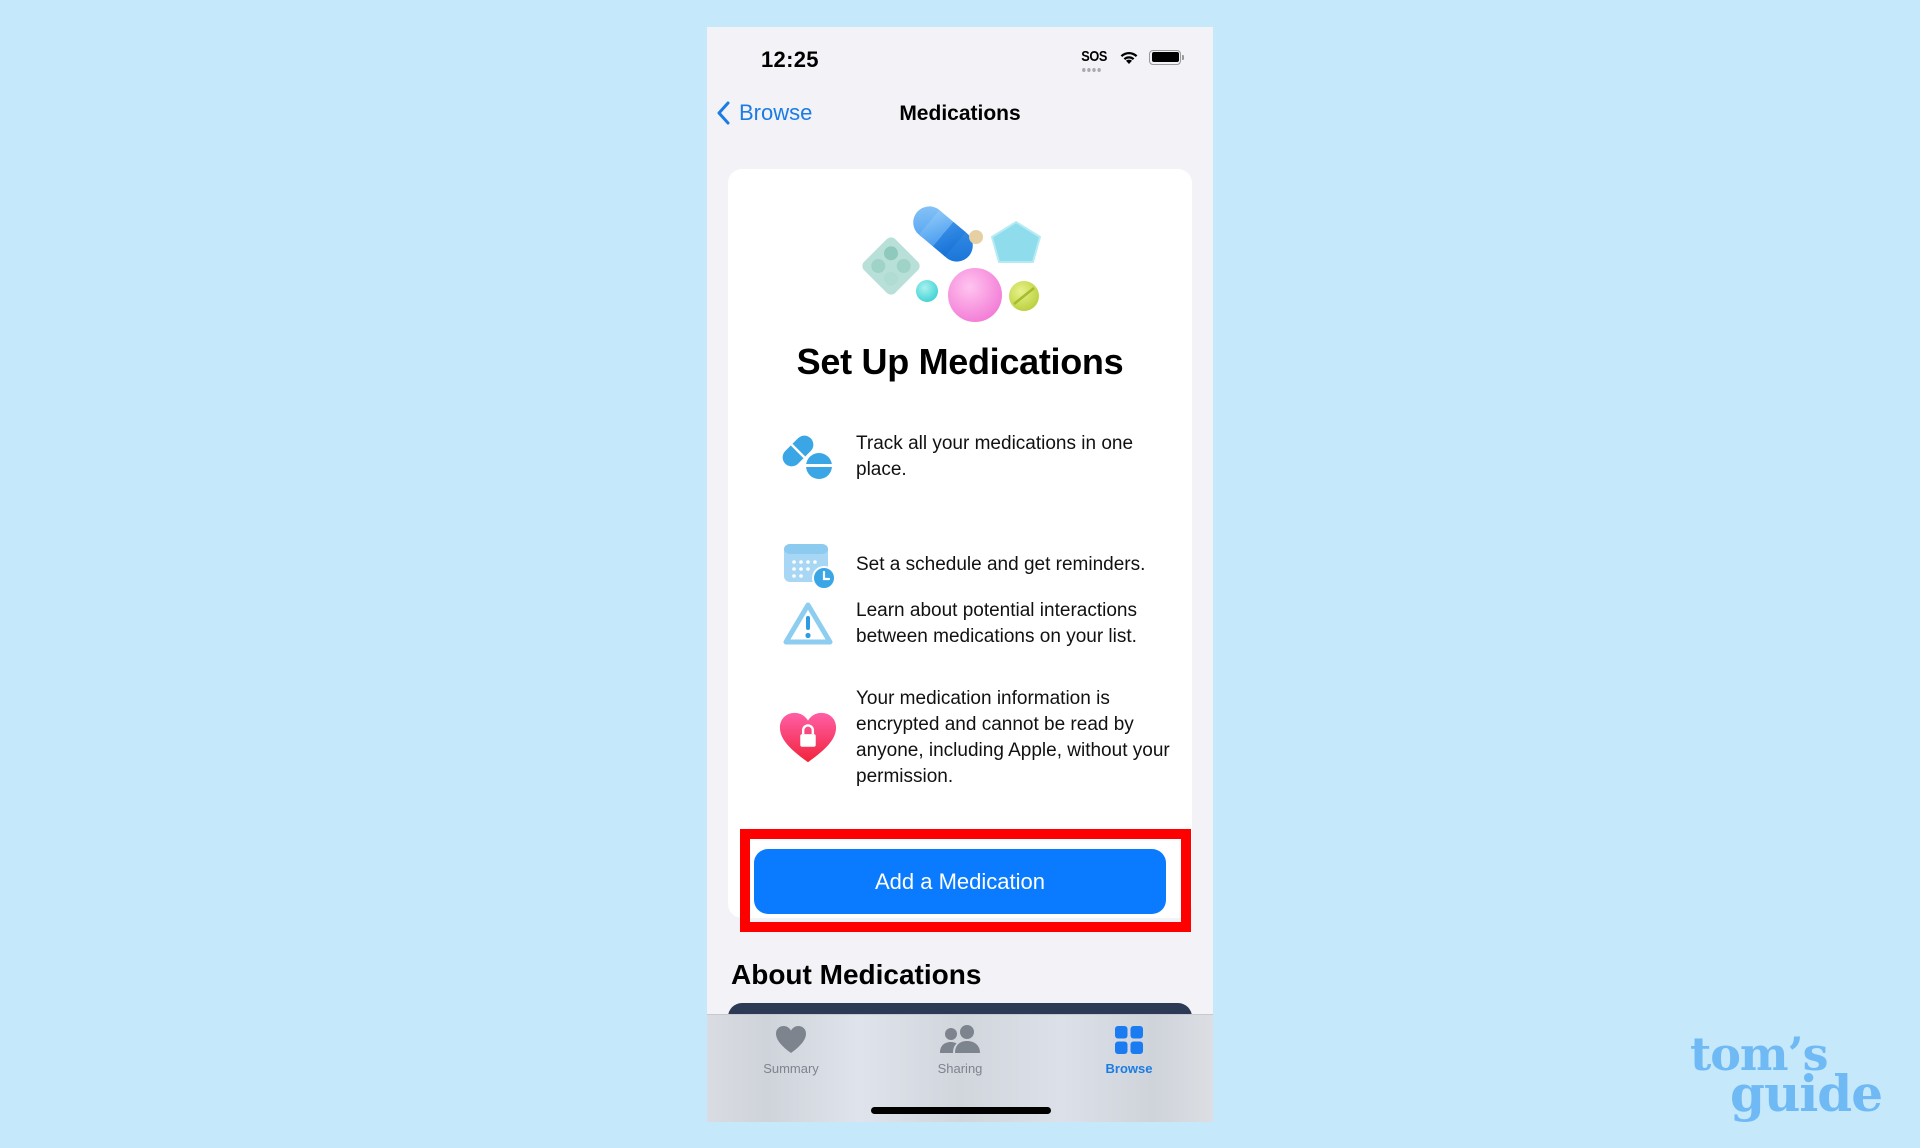  Describe the element at coordinates (960, 361) in the screenshot. I see `setup-title: Set Up Medications` at that location.